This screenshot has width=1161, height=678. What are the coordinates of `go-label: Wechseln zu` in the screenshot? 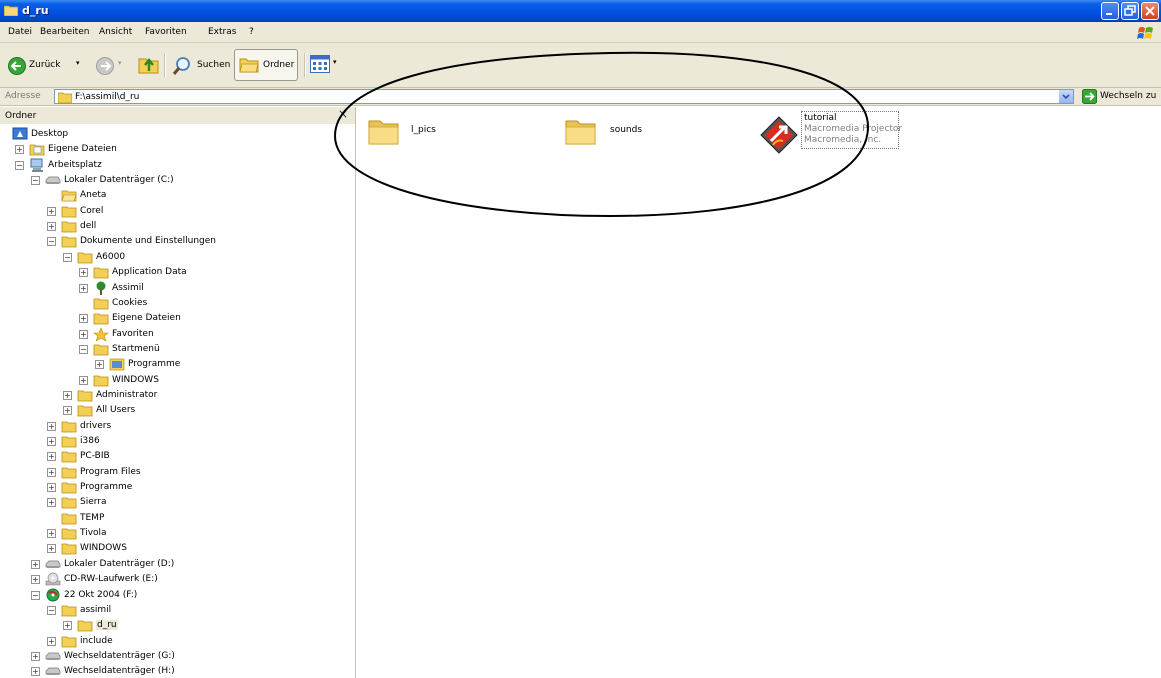 It's located at (1128, 96).